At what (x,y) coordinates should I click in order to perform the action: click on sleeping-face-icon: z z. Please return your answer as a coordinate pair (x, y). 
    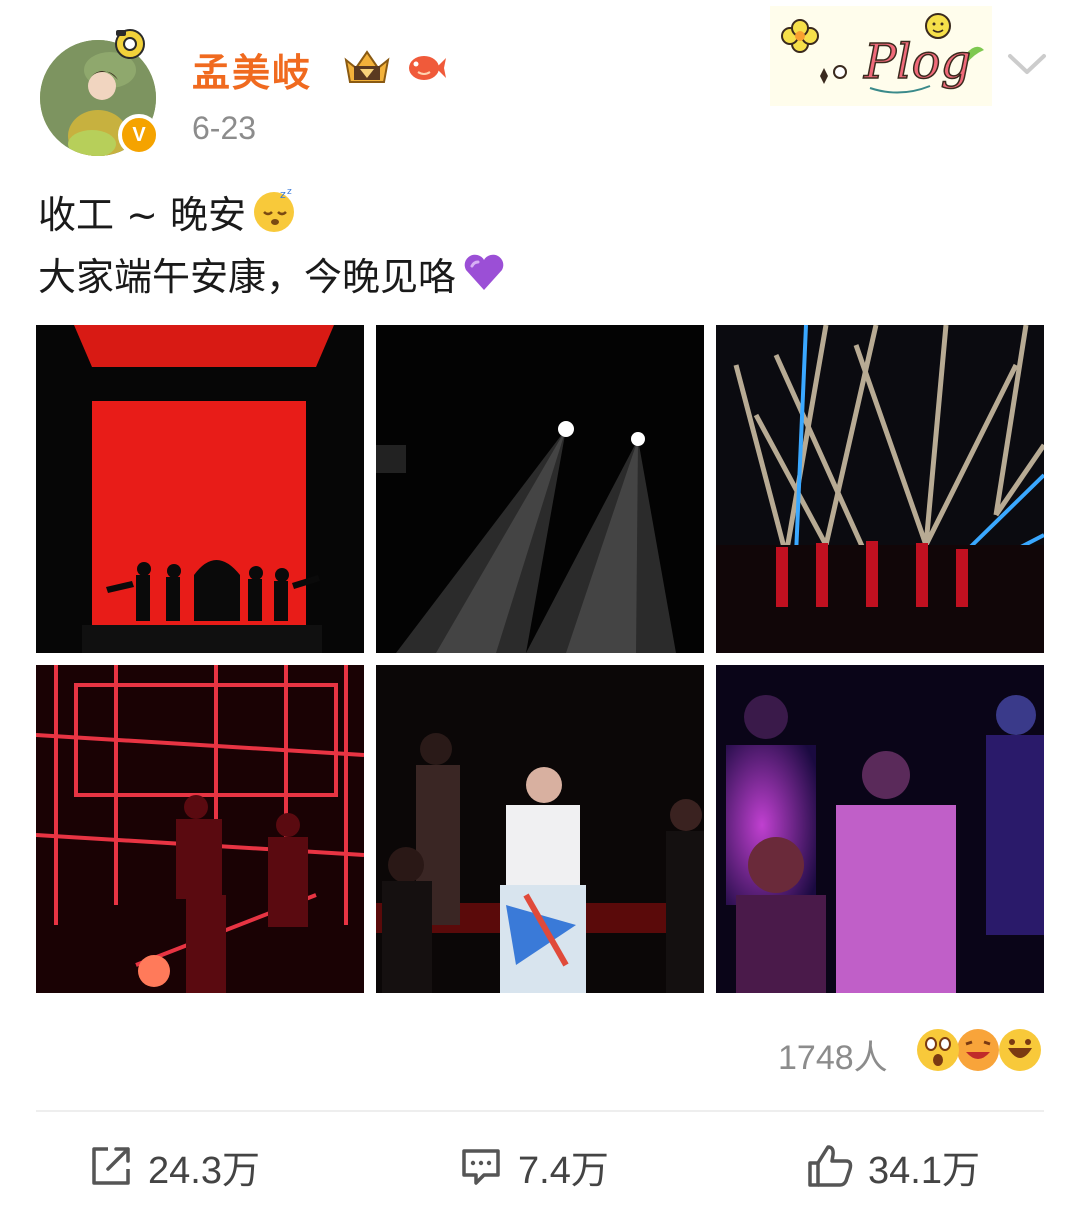
    Looking at the image, I should click on (274, 209).